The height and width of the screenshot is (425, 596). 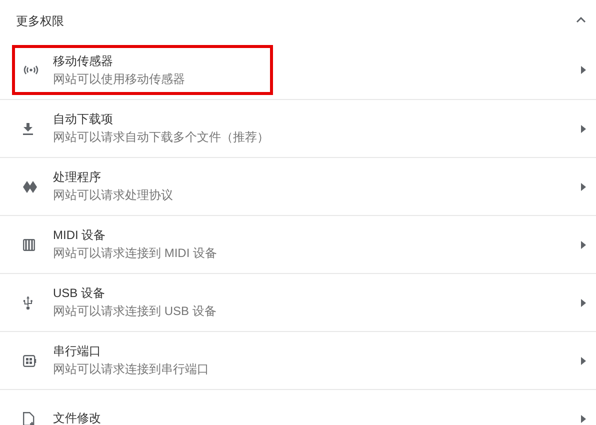 I want to click on piano-icon, so click(x=29, y=244).